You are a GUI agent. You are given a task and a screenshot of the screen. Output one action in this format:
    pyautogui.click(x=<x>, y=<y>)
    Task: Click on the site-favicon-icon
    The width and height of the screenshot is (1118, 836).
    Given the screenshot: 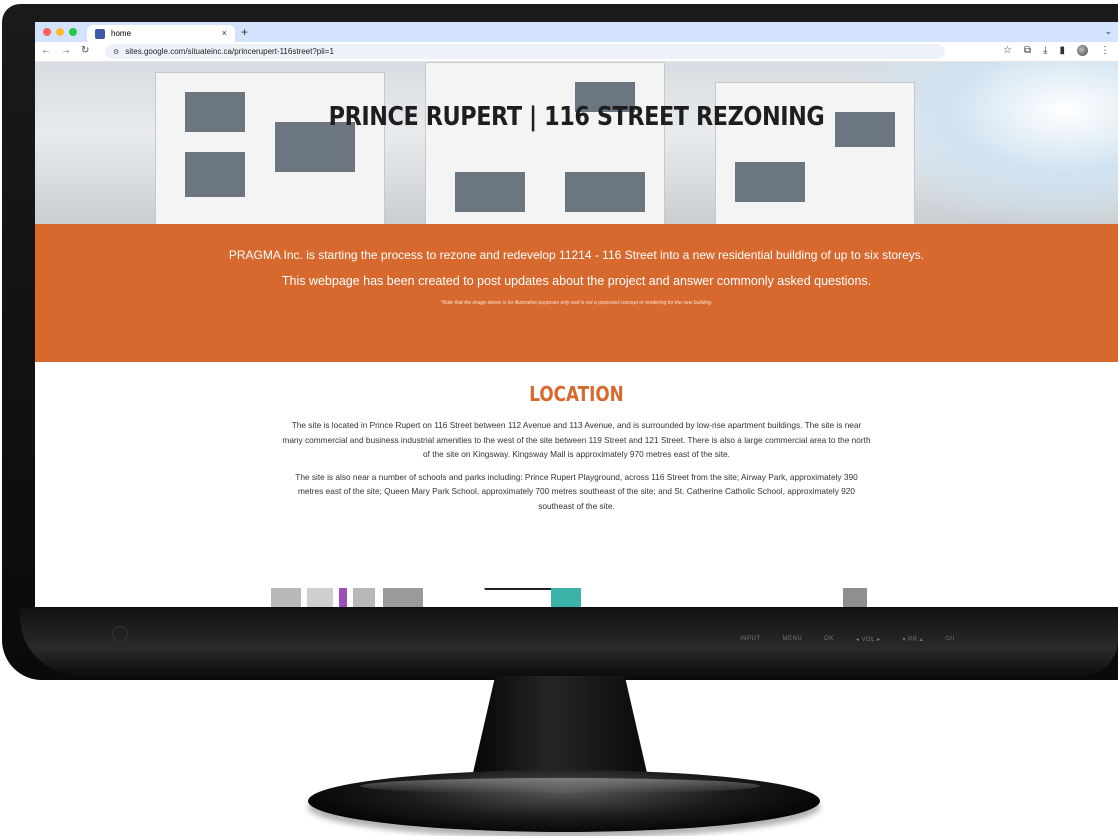 What is the action you would take?
    pyautogui.click(x=100, y=33)
    